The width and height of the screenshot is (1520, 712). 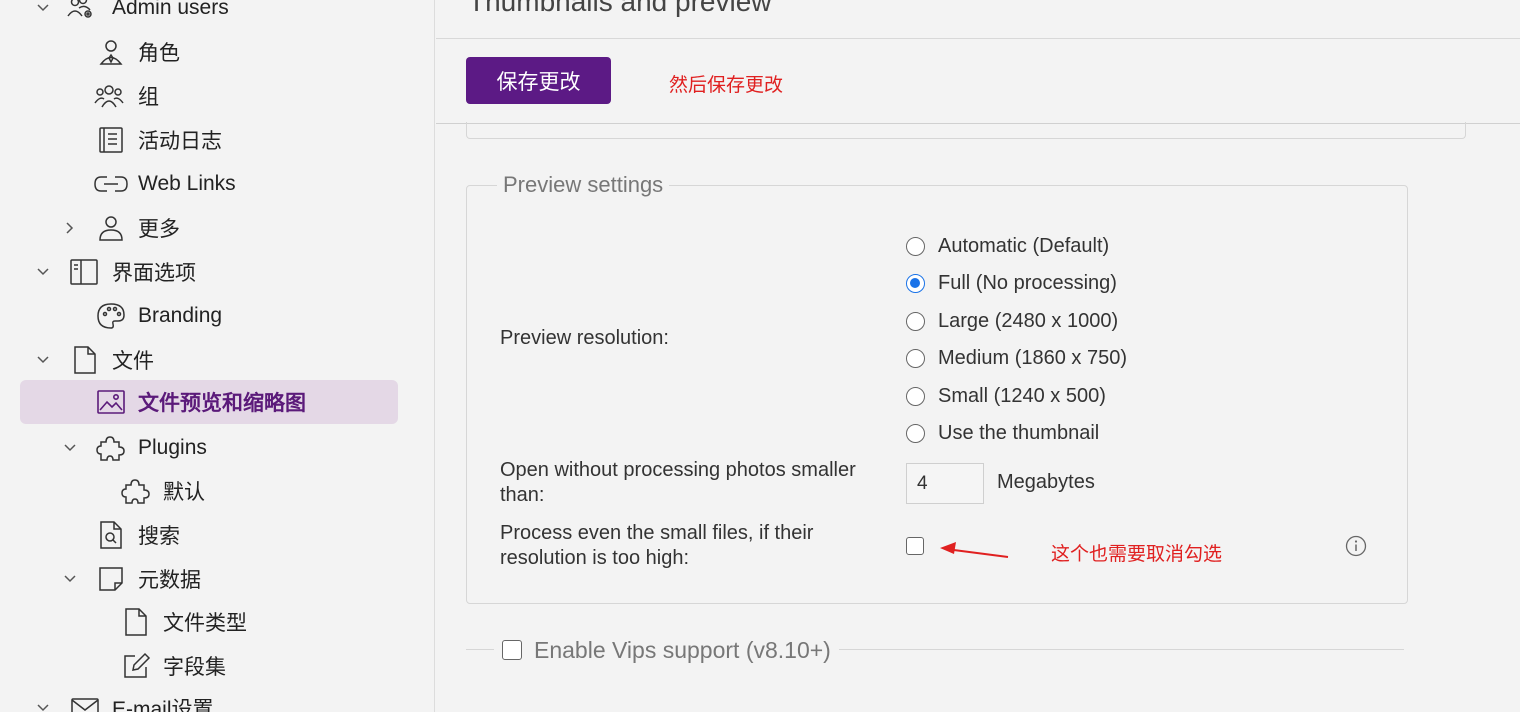 What do you see at coordinates (1028, 320) in the screenshot?
I see `radio-label: Large (2480 x 1000)` at bounding box center [1028, 320].